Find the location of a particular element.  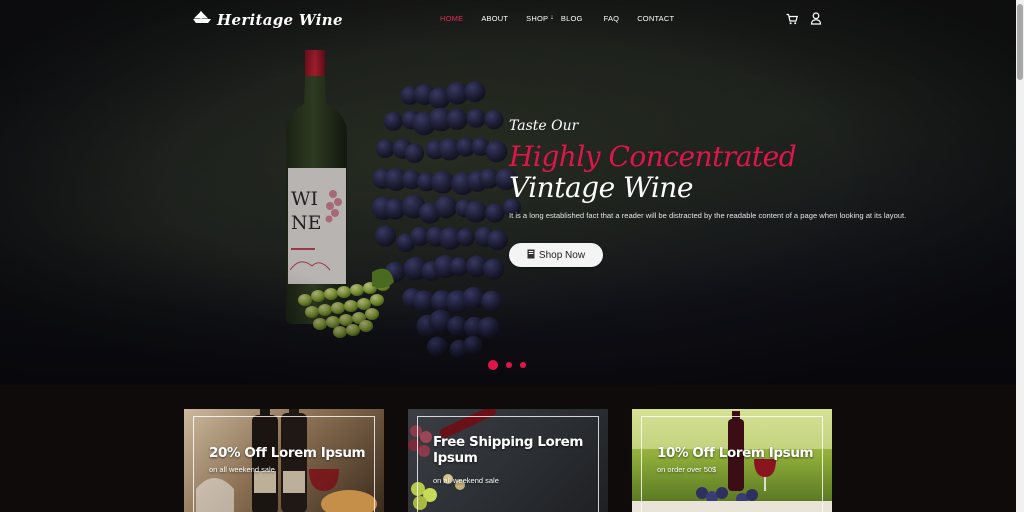

promo-card-3: 10% Off Lorem Ipsum on order over 50$ is located at coordinates (732, 460).